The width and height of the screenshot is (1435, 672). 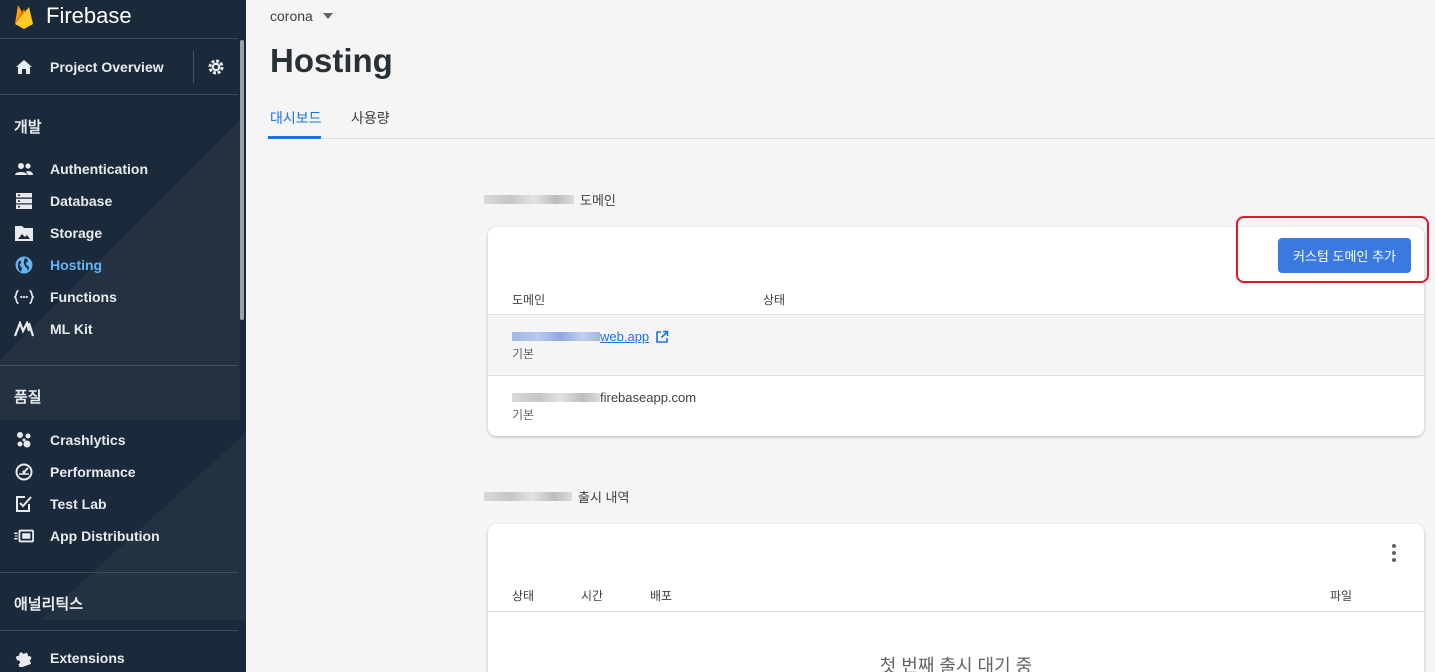 I want to click on sidebar-item-storage: Storage, so click(x=119, y=233).